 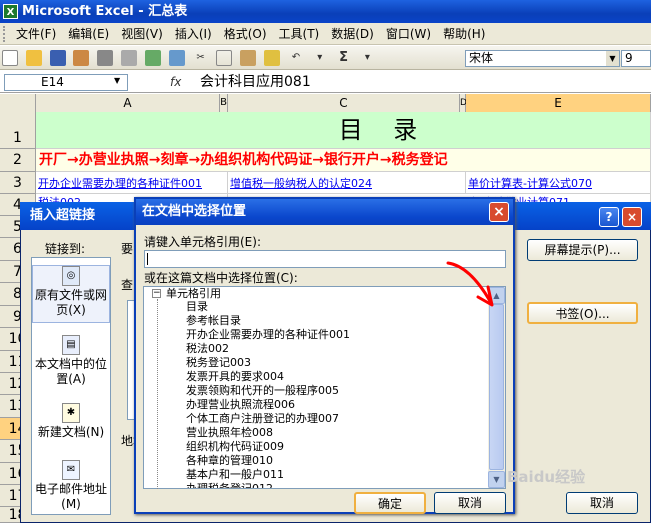 I want to click on font-name-select: 宋体, so click(x=542, y=58).